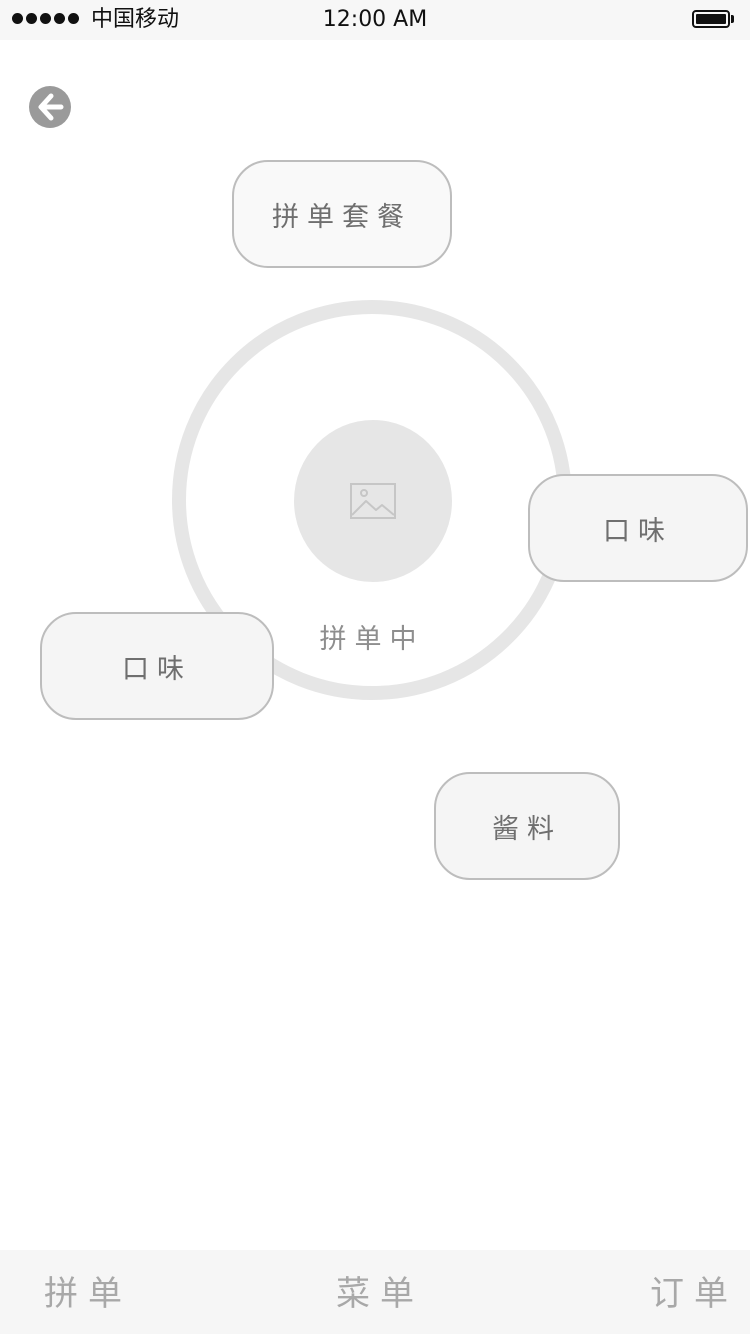  What do you see at coordinates (527, 826) in the screenshot?
I see `sauce-option-button: 酱料` at bounding box center [527, 826].